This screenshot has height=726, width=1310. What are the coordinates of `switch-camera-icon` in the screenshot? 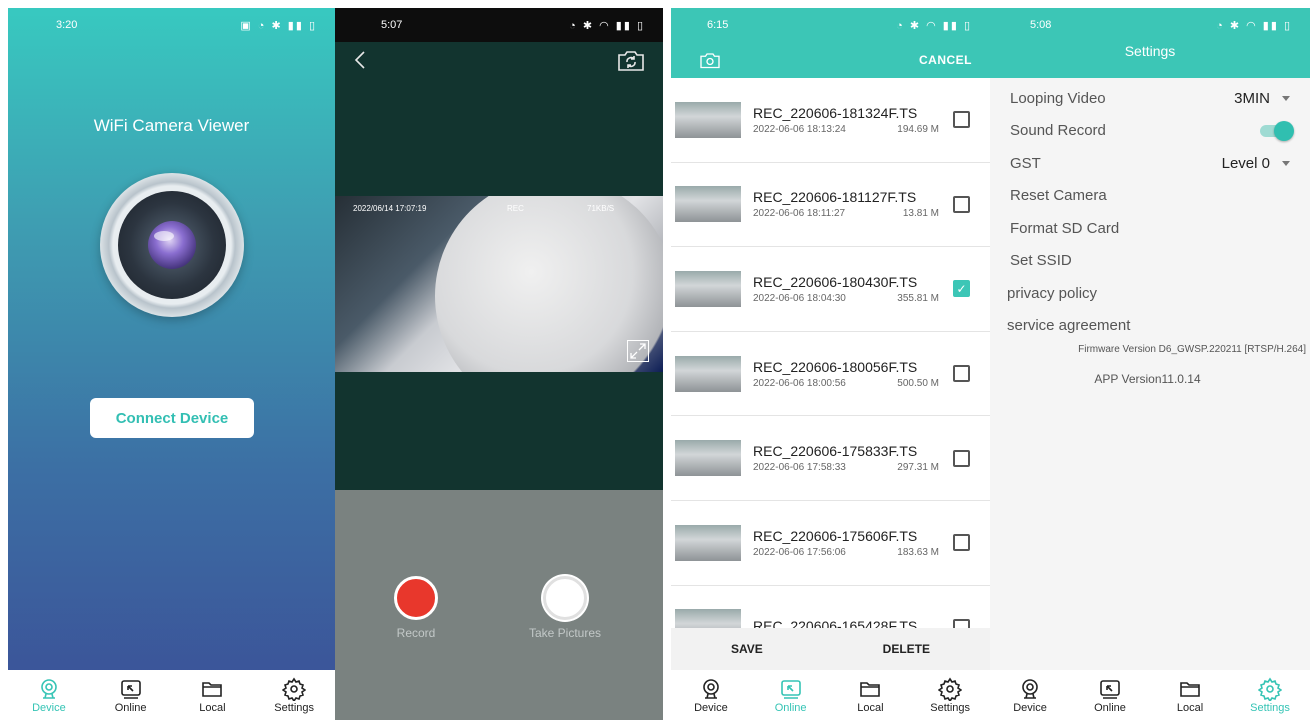 It's located at (631, 60).